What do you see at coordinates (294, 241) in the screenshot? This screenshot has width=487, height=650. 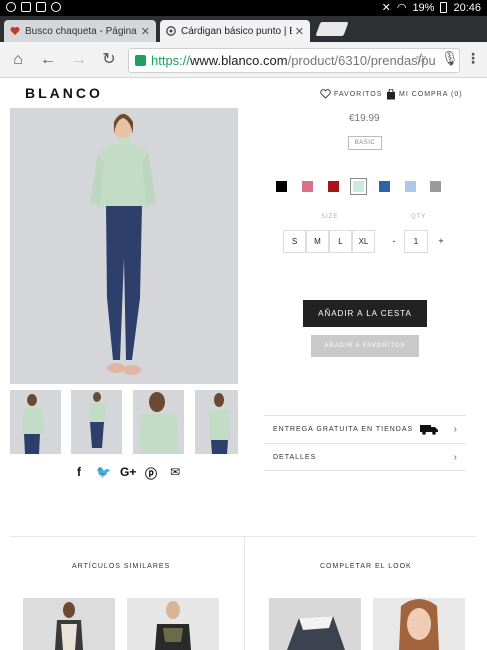 I see `size-option-s: S` at bounding box center [294, 241].